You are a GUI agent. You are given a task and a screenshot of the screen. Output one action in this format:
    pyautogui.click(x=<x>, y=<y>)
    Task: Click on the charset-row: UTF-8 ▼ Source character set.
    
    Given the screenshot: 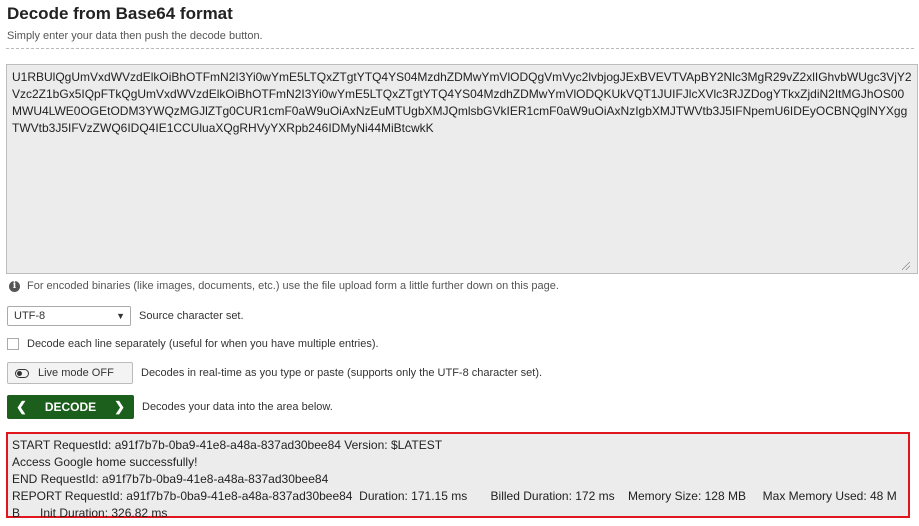 What is the action you would take?
    pyautogui.click(x=125, y=316)
    